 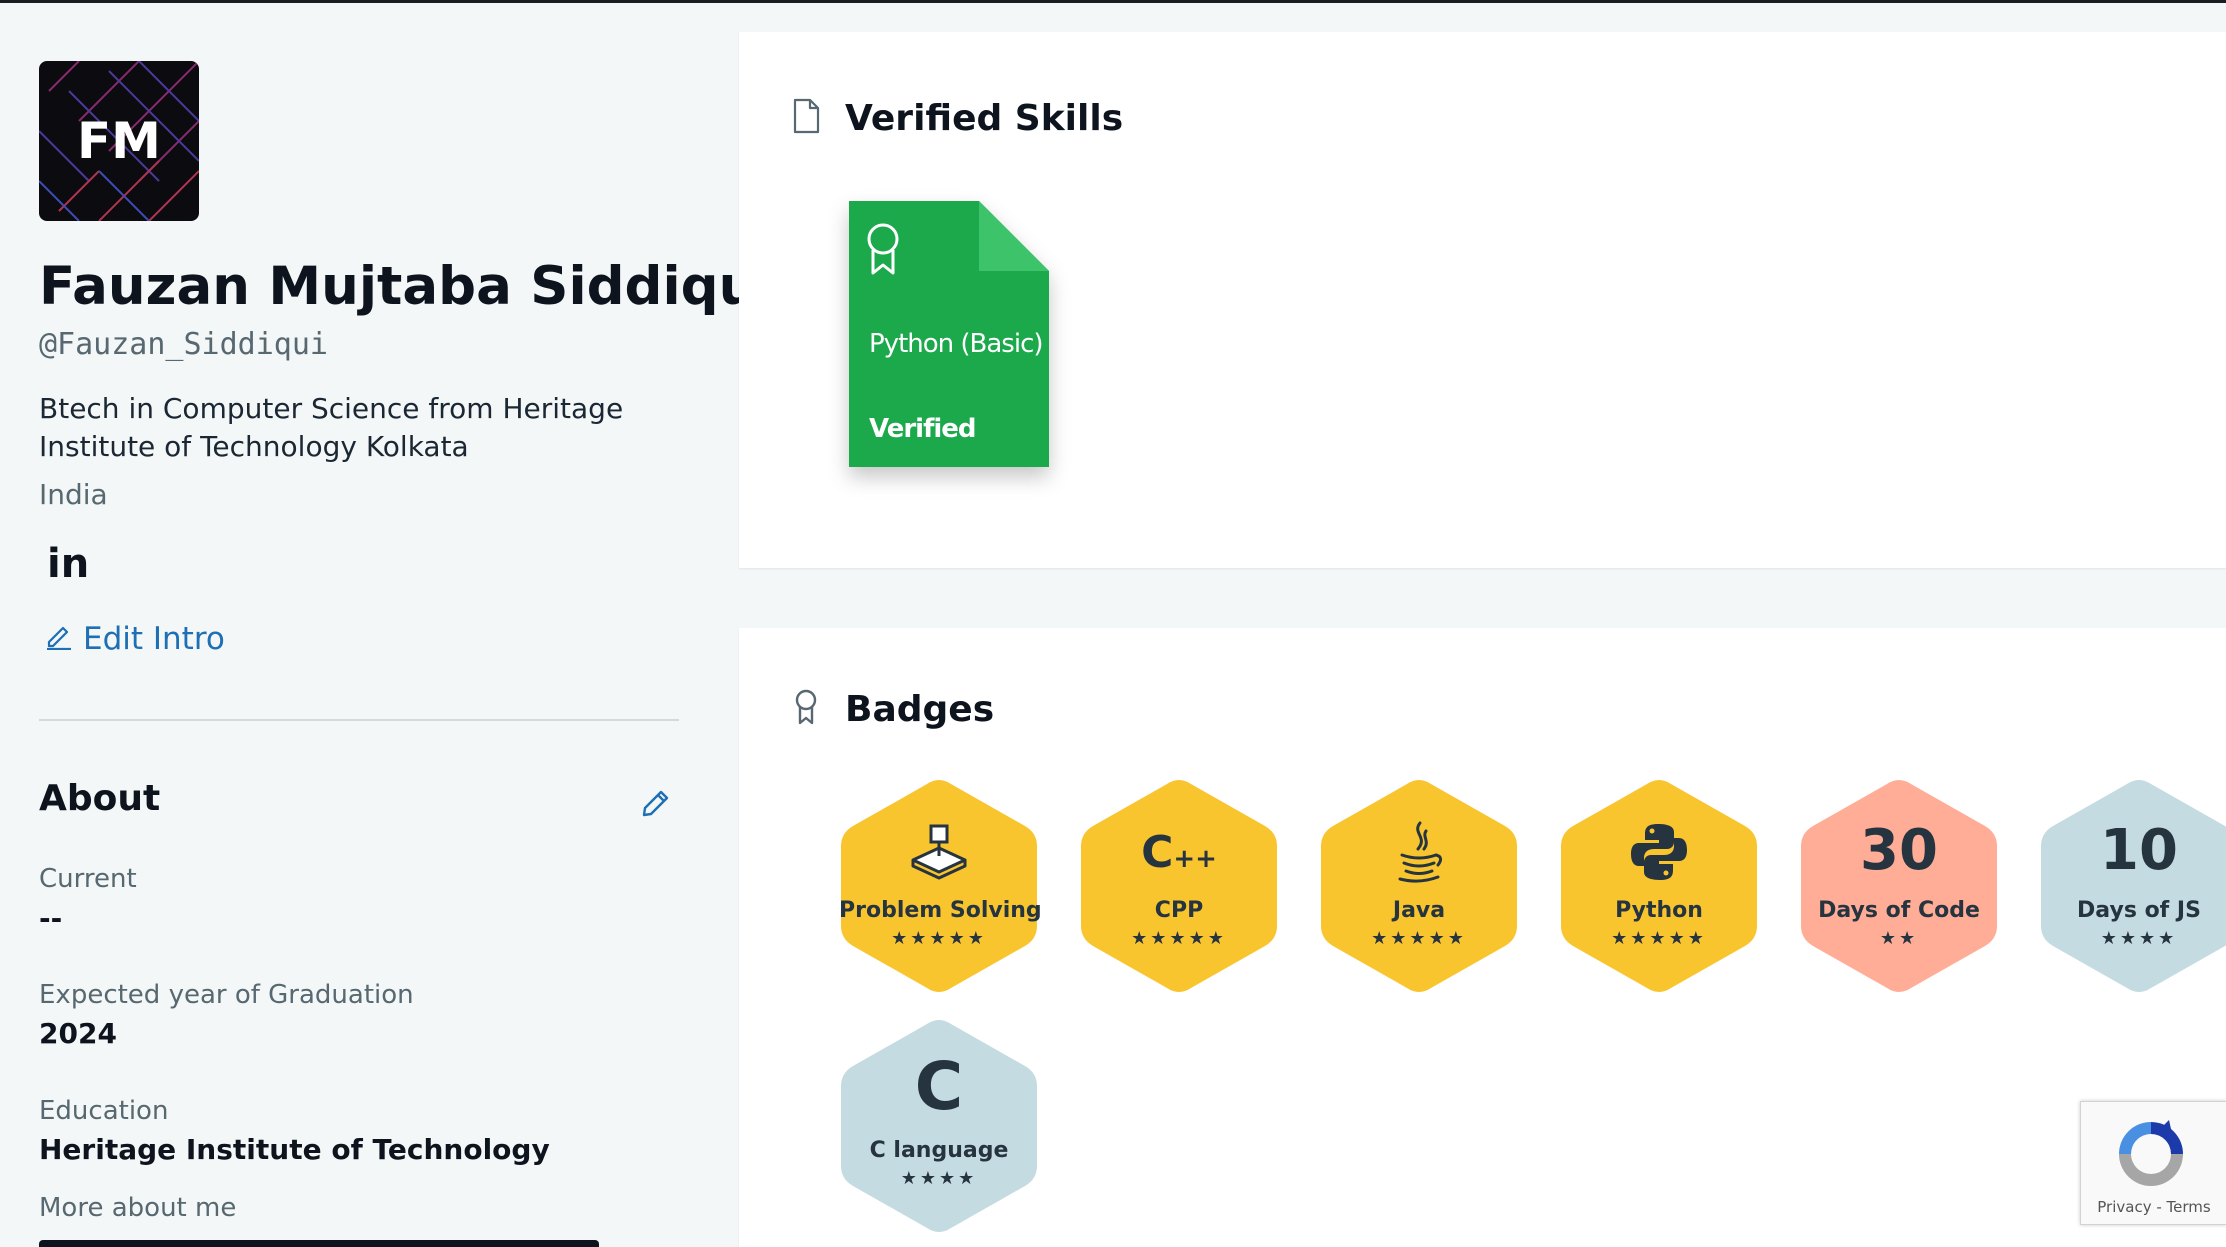 What do you see at coordinates (2139, 910) in the screenshot?
I see `badge-label: Days of JS` at bounding box center [2139, 910].